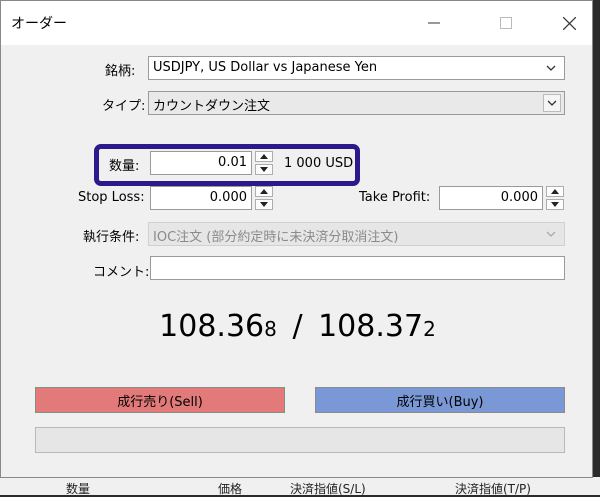 The height and width of the screenshot is (497, 600). Describe the element at coordinates (120, 71) in the screenshot. I see `symbol-label: 銘柄:` at that location.